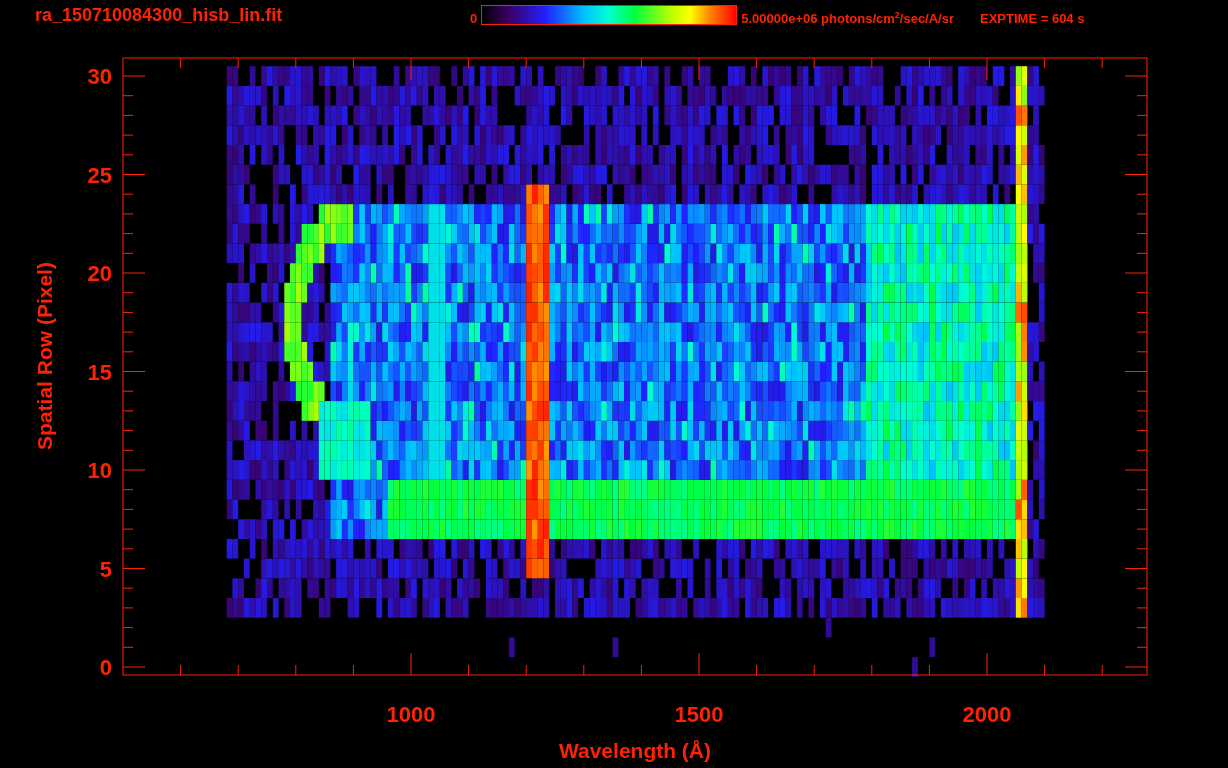  What do you see at coordinates (635, 750) in the screenshot?
I see `x-axis-label: Wavelength (Å)` at bounding box center [635, 750].